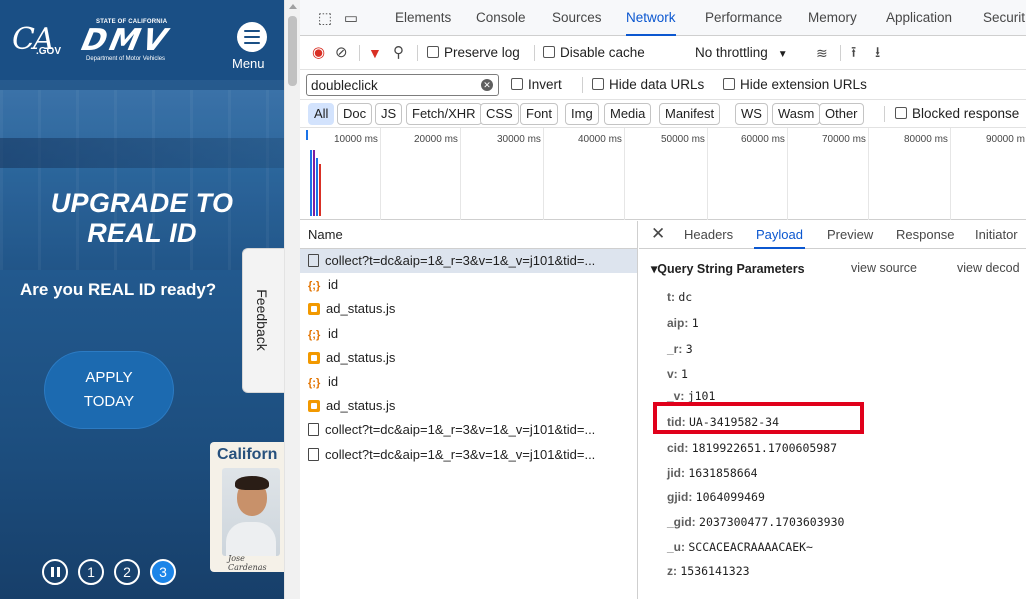 The height and width of the screenshot is (599, 1026). I want to click on column-header-name: Name, so click(468, 235).